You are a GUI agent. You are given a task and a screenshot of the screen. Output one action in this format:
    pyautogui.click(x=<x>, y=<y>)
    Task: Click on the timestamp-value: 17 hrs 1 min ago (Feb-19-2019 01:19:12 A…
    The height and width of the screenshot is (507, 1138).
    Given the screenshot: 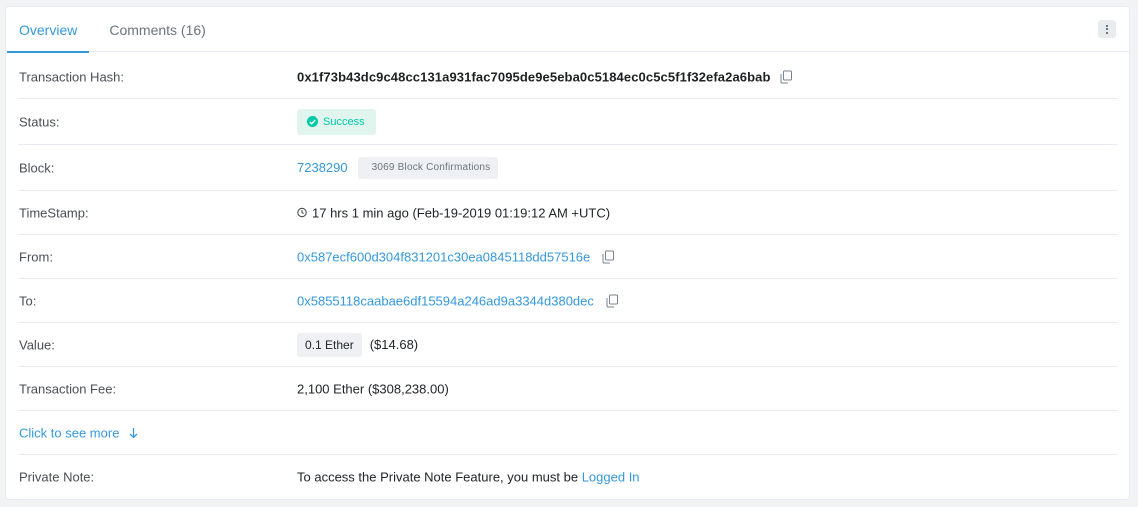 What is the action you would take?
    pyautogui.click(x=461, y=212)
    